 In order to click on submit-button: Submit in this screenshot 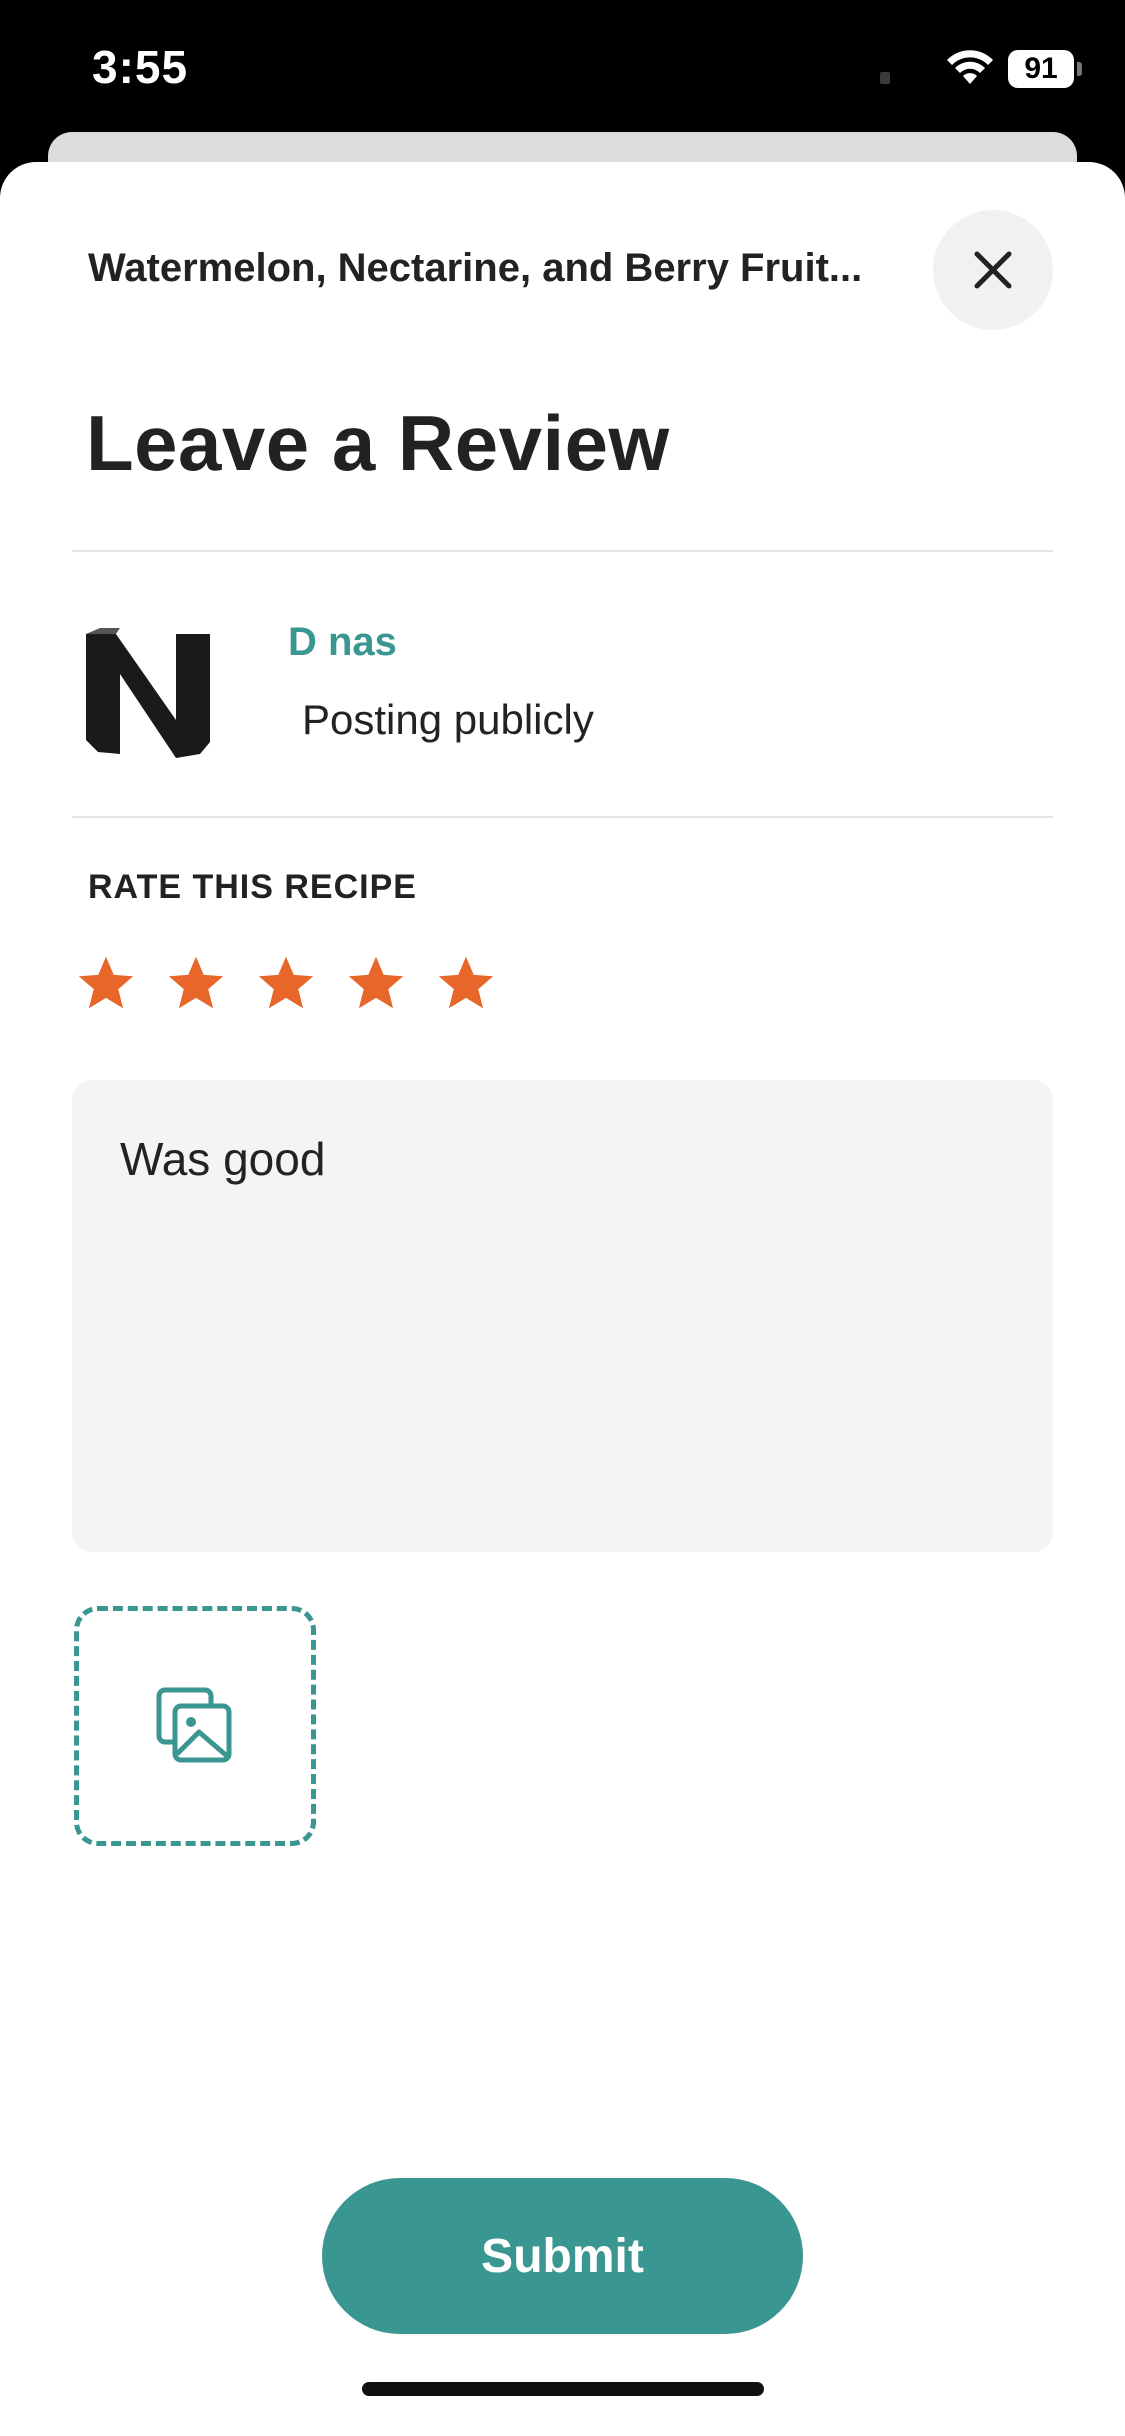, I will do `click(562, 2256)`.